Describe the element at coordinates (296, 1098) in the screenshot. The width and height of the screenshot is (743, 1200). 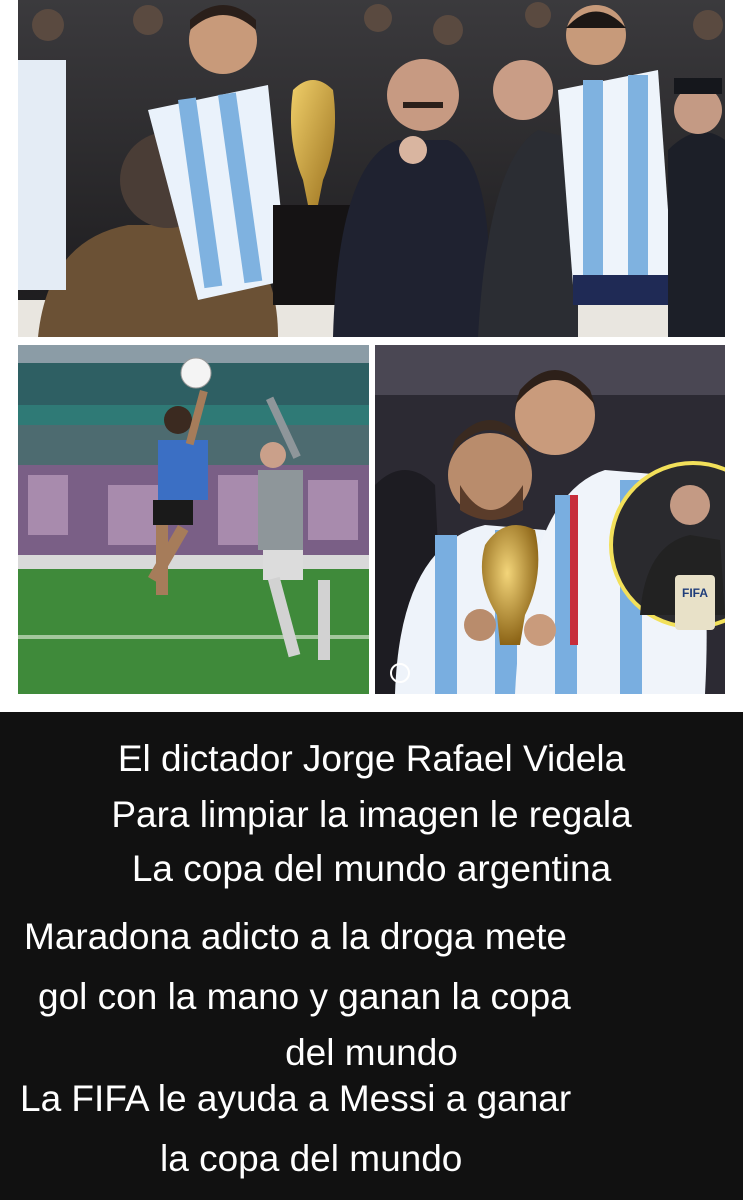
I see `caption-line-7: La FIFA le ayuda a Messi a ganar` at that location.